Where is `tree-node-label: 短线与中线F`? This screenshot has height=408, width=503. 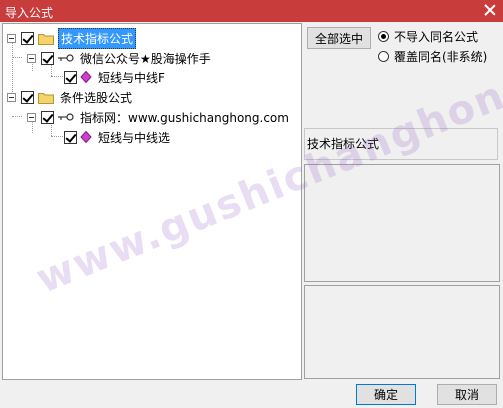 tree-node-label: 短线与中线F is located at coordinates (131, 77).